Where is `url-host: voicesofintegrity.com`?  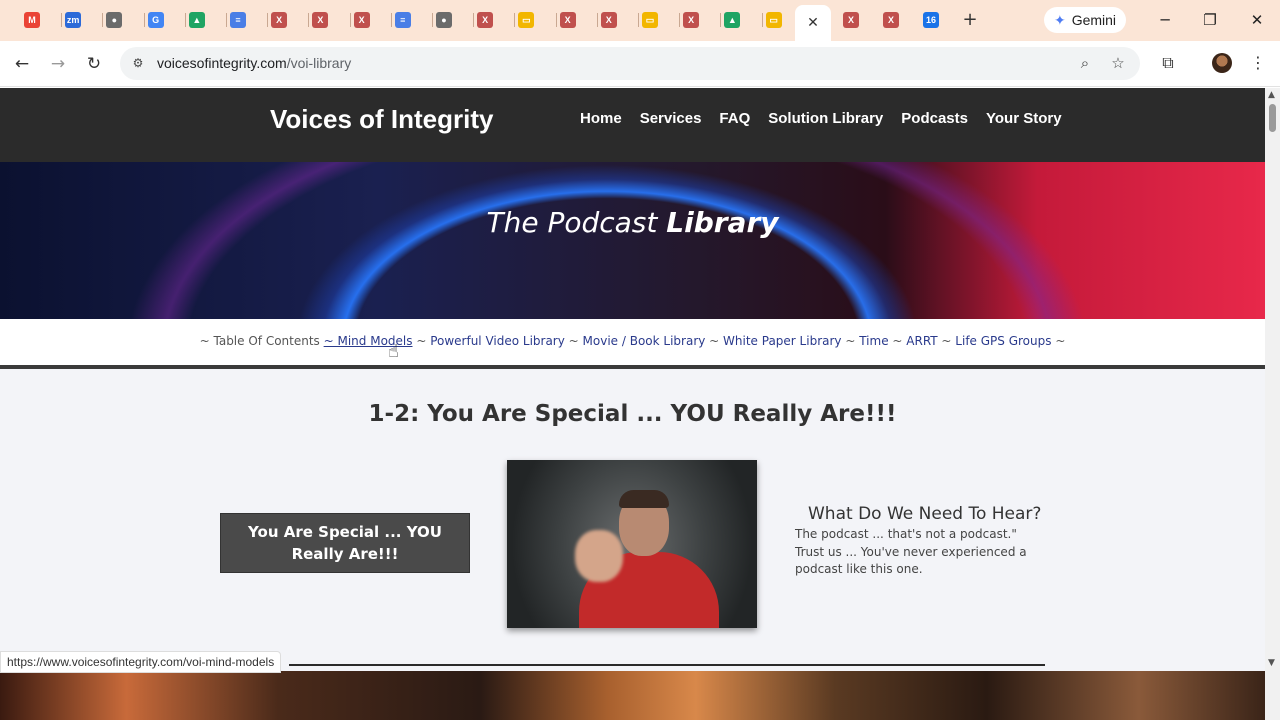
url-host: voicesofintegrity.com is located at coordinates (222, 63).